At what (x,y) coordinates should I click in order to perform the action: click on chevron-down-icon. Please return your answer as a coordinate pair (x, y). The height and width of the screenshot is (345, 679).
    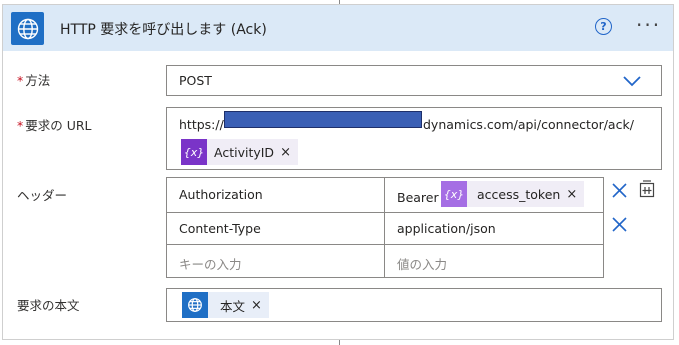
    Looking at the image, I should click on (632, 81).